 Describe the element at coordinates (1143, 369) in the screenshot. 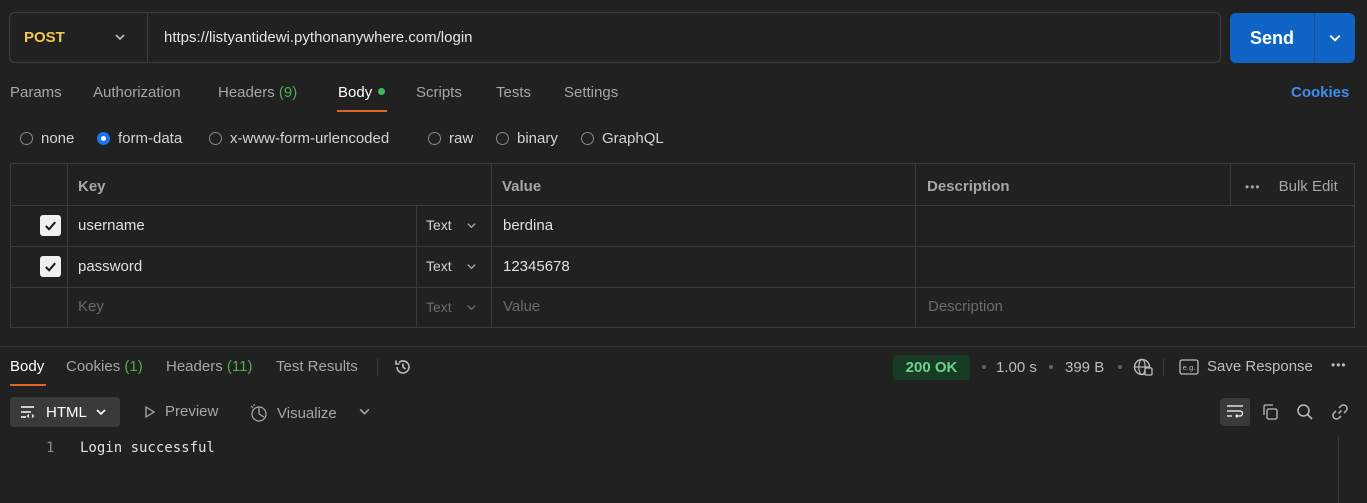

I see `network-icon` at that location.